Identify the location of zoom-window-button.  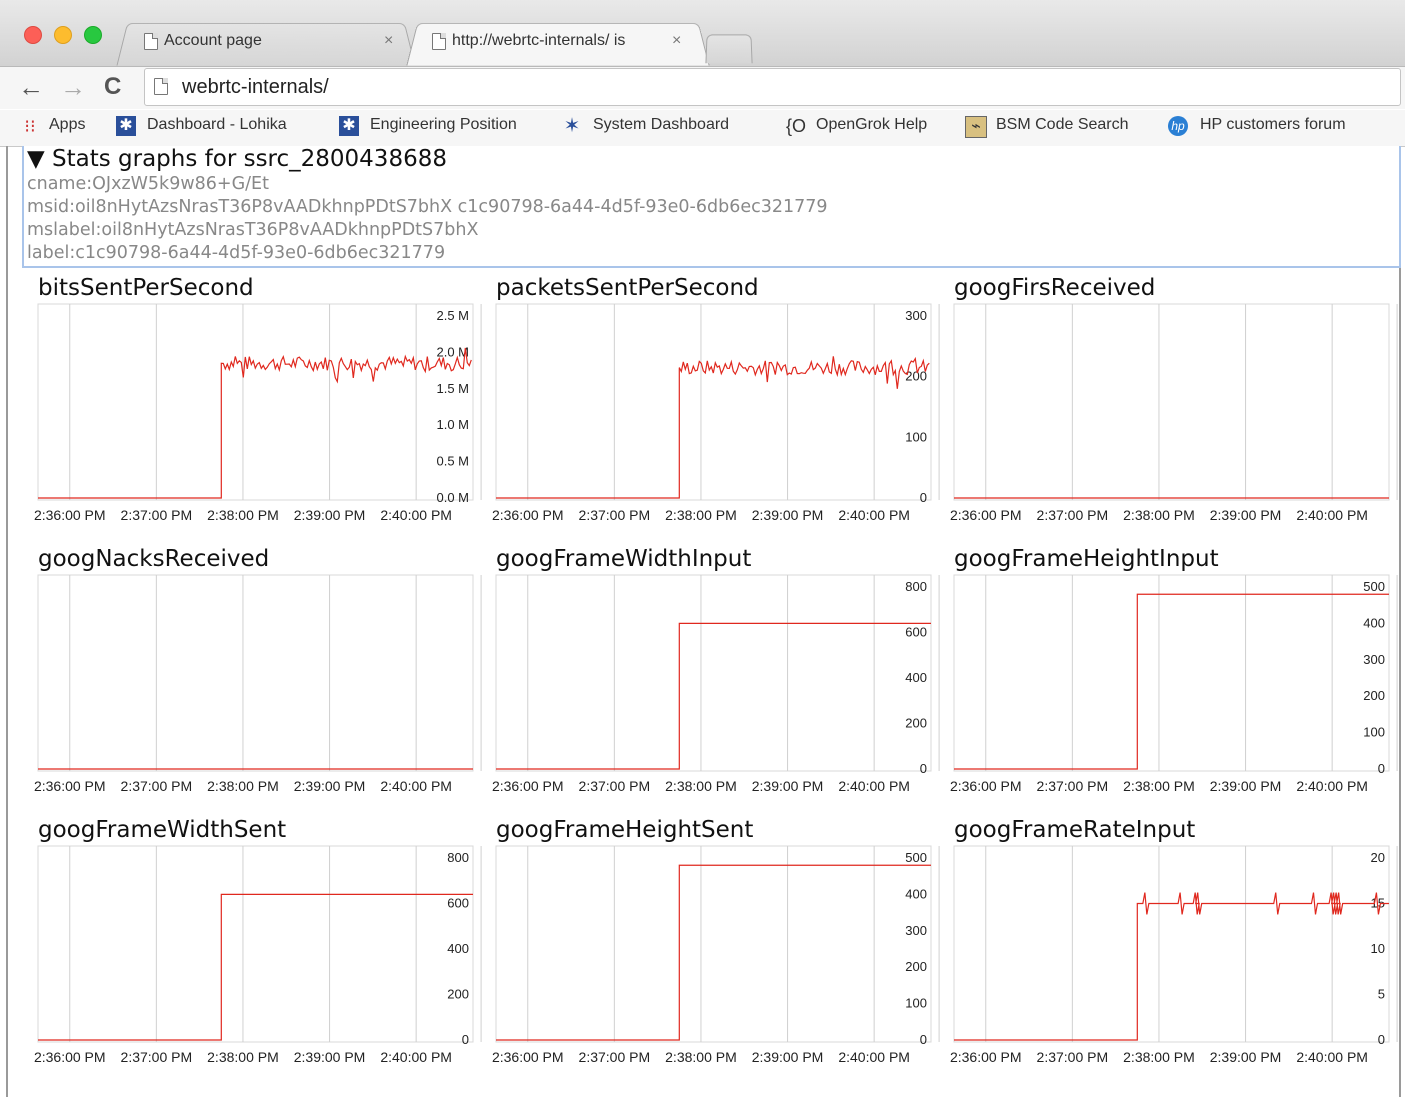
(93, 35).